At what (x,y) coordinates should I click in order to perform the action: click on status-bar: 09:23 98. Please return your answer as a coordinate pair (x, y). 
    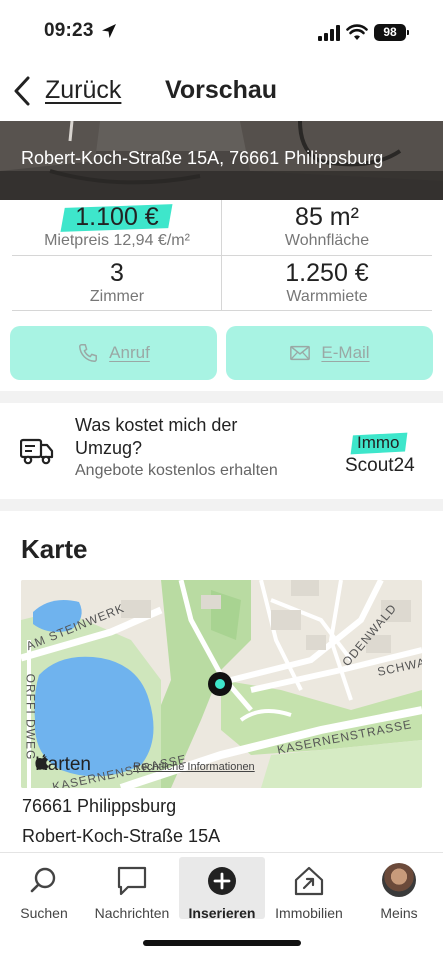
    Looking at the image, I should click on (221, 31).